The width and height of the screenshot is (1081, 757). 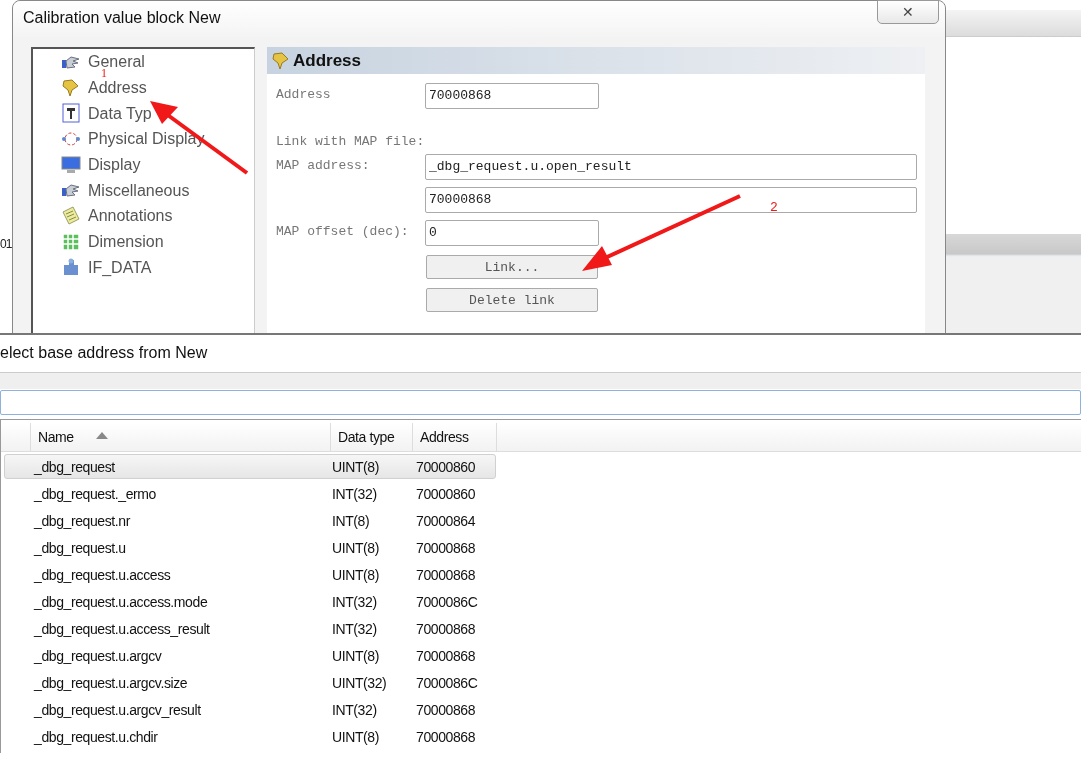 What do you see at coordinates (181, 437) in the screenshot?
I see `column-header: Name` at bounding box center [181, 437].